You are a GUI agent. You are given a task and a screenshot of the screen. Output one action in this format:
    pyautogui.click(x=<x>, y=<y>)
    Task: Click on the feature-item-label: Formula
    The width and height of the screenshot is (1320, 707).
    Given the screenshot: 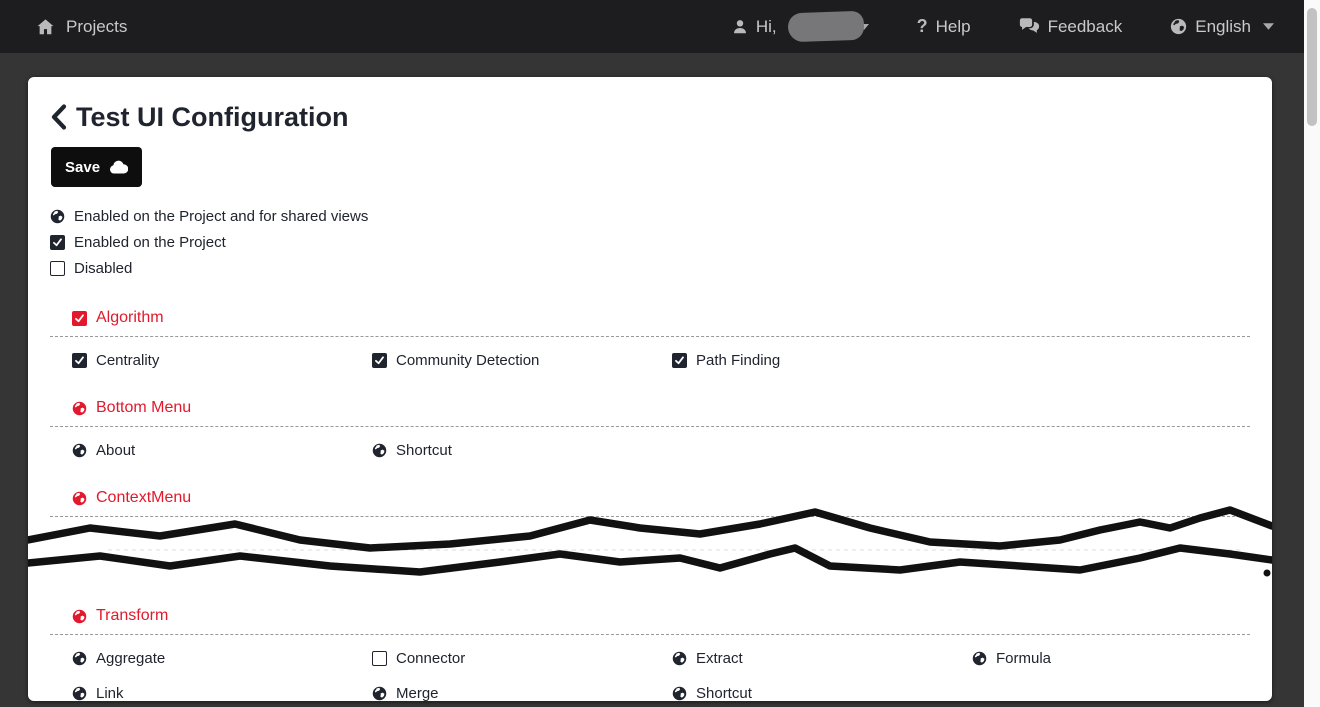 What is the action you would take?
    pyautogui.click(x=1024, y=658)
    